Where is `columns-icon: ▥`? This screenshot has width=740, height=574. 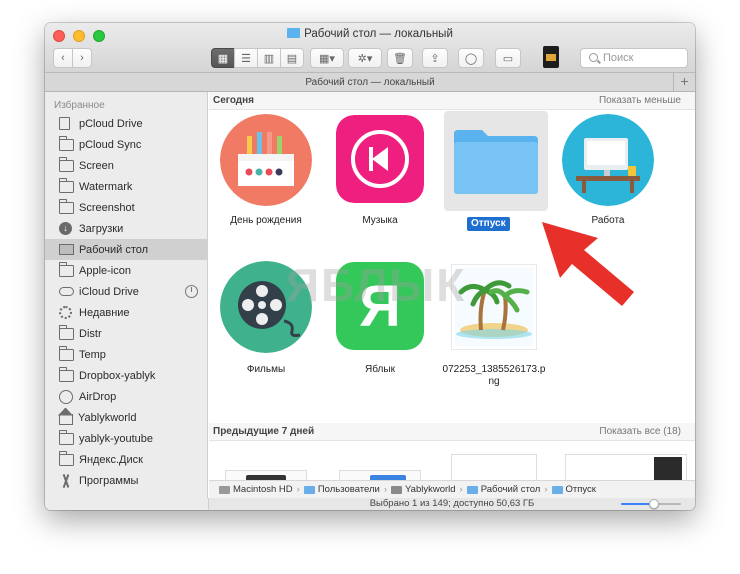
columns-icon: ▥ is located at coordinates (269, 58).